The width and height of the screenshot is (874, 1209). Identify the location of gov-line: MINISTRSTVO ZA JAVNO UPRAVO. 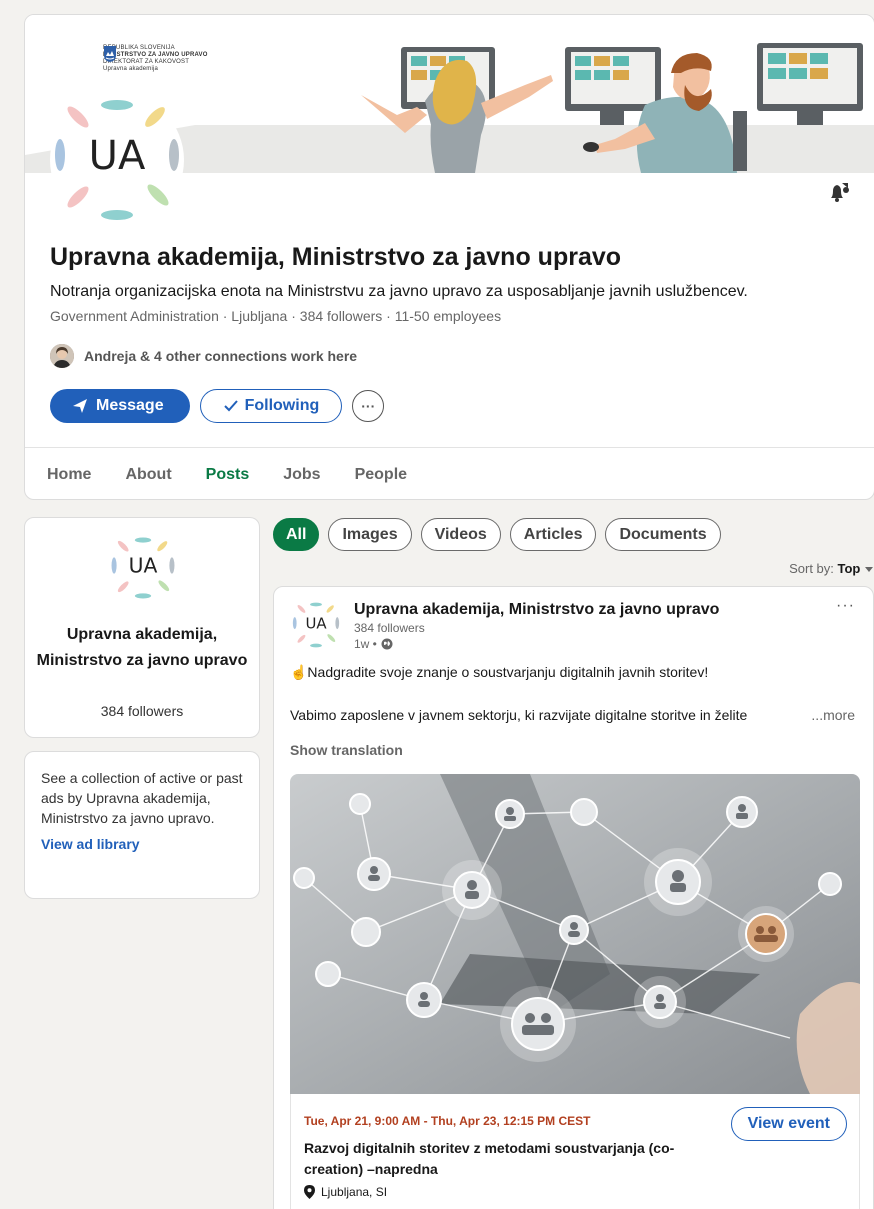
(155, 55).